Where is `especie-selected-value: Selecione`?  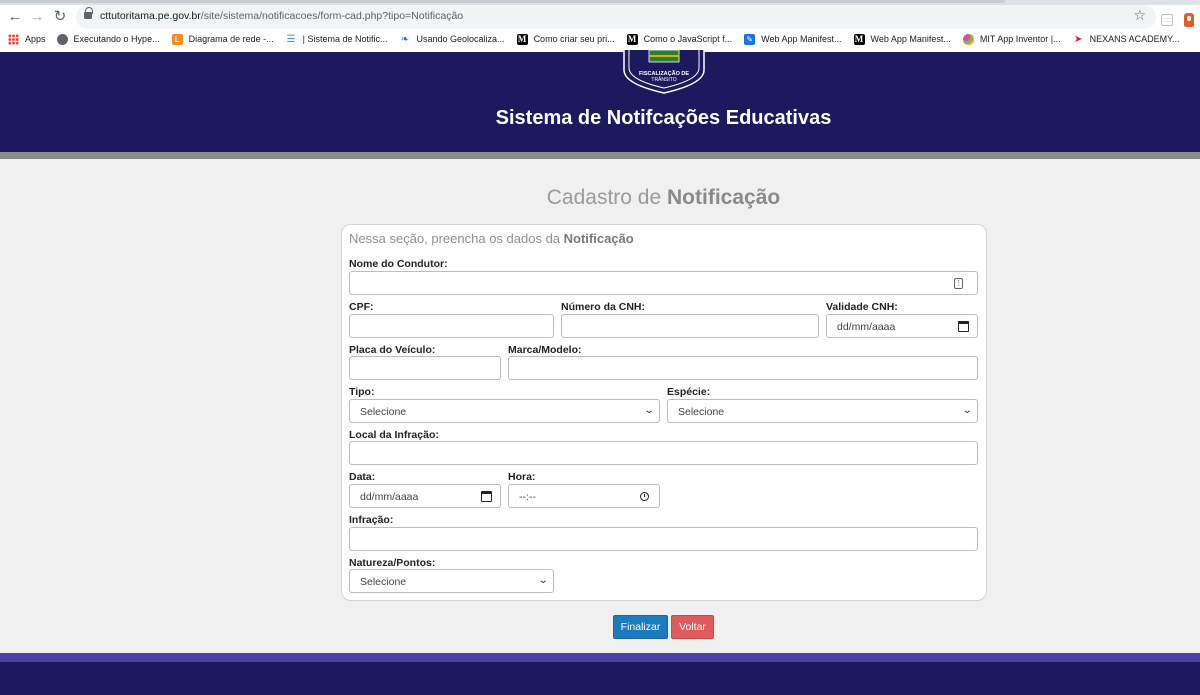 especie-selected-value: Selecione is located at coordinates (701, 412).